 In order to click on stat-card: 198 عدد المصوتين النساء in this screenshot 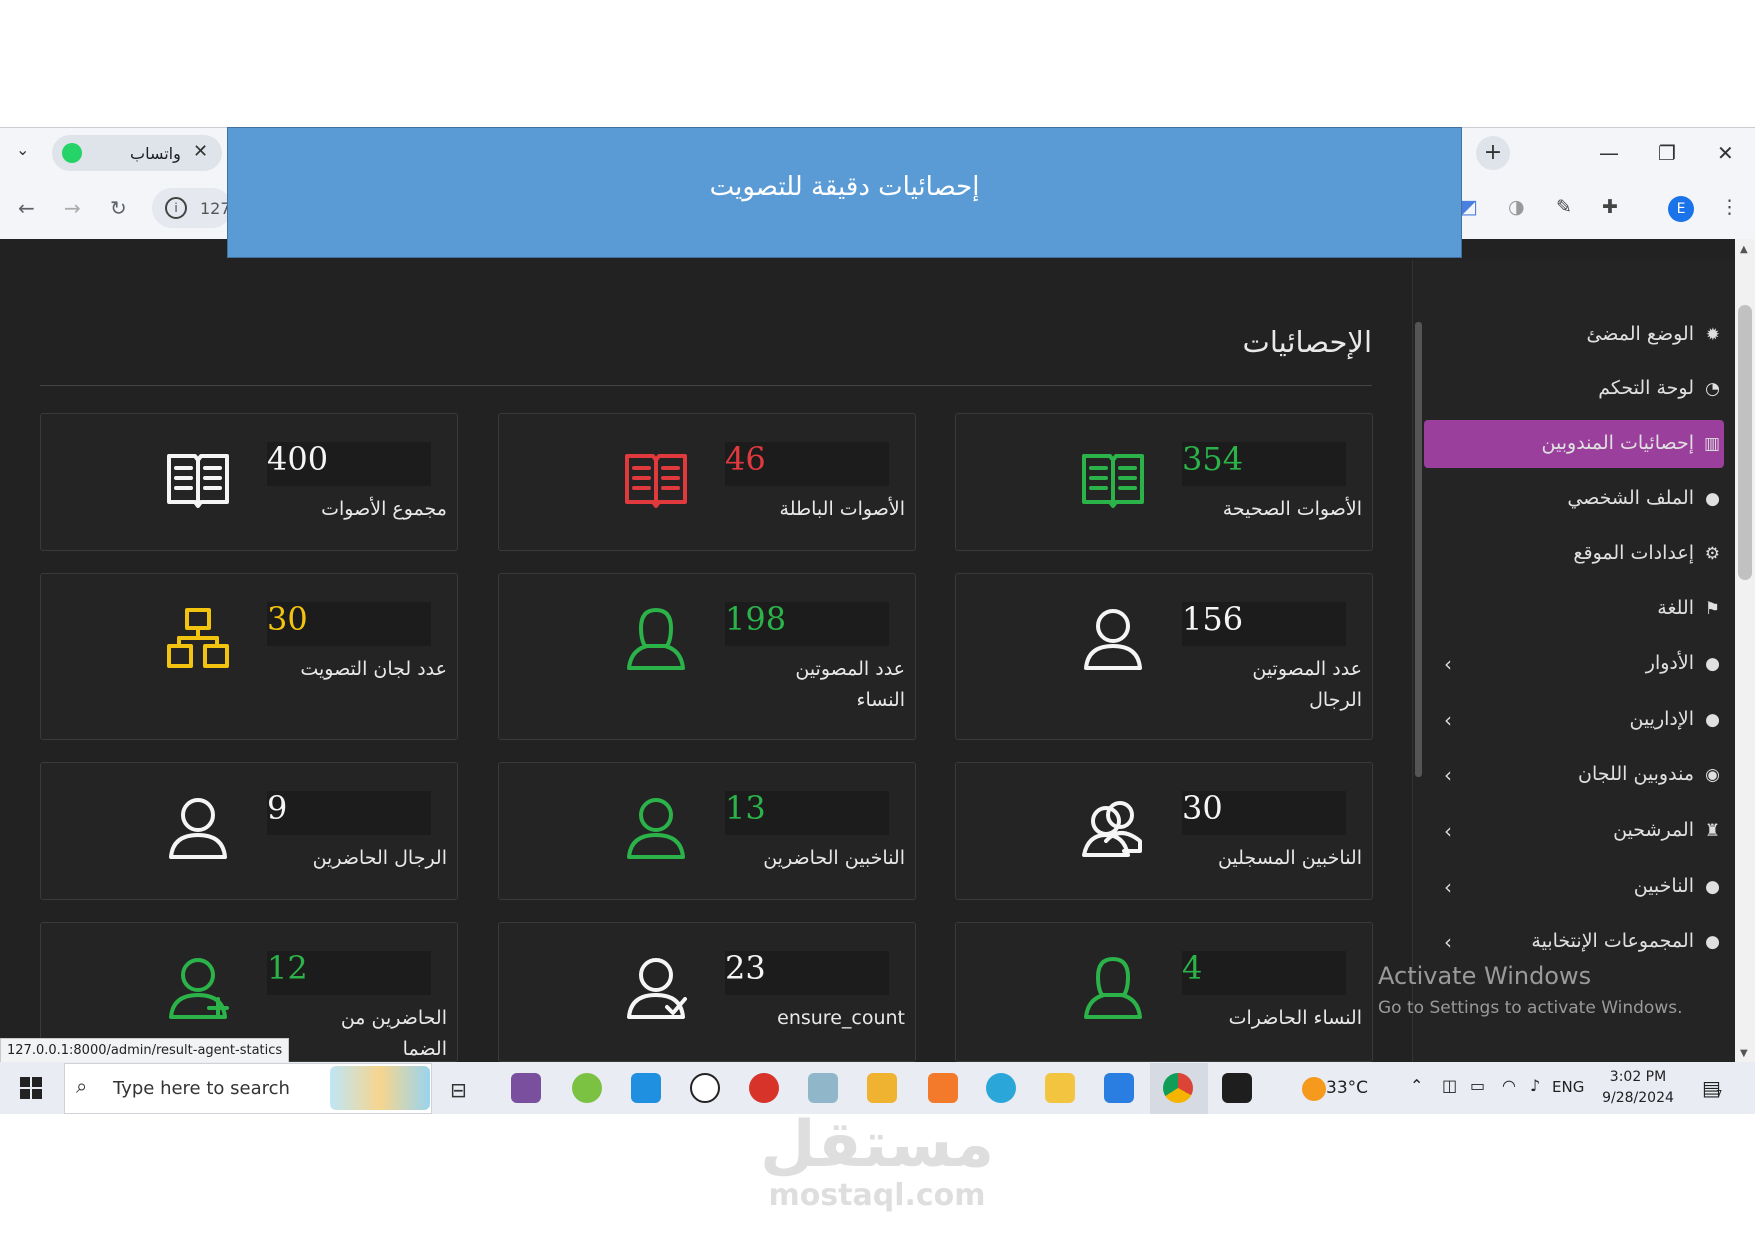, I will do `click(707, 656)`.